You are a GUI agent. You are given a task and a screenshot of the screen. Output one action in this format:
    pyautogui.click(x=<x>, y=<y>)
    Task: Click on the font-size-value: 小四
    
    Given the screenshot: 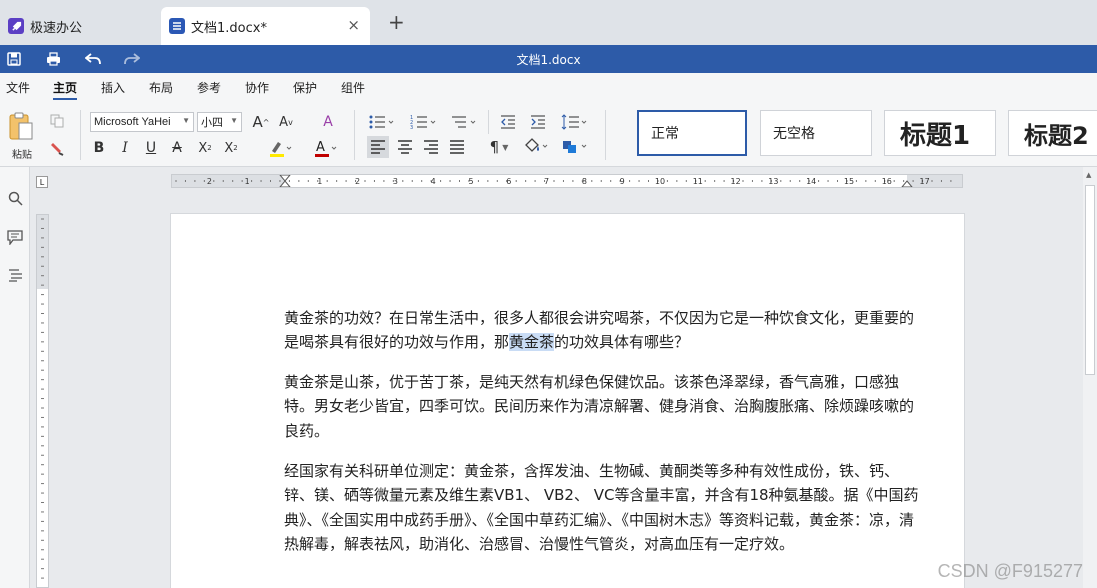 What is the action you would take?
    pyautogui.click(x=212, y=123)
    